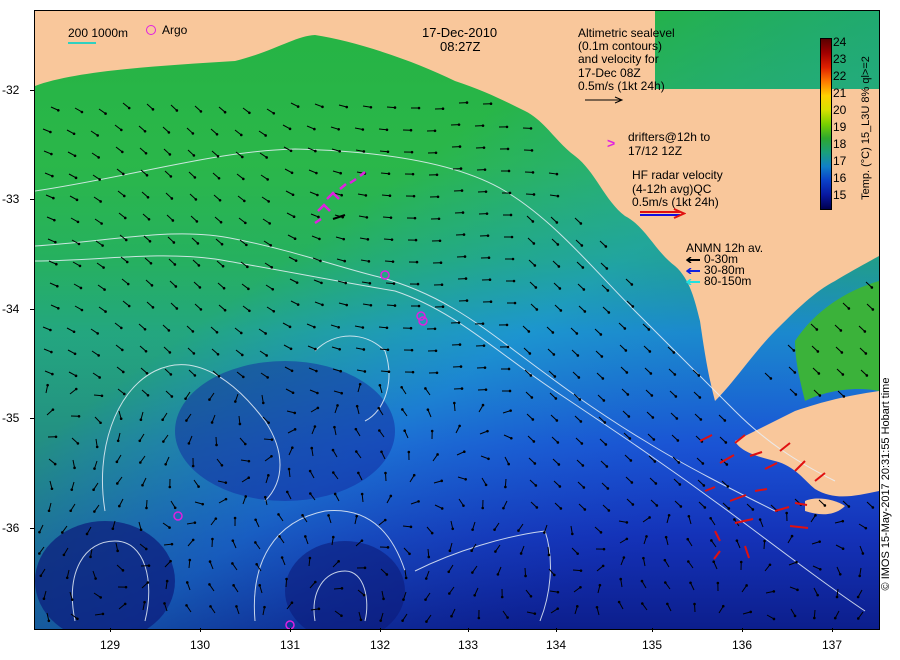  I want to click on colorbar-tick: 20, so click(840, 110).